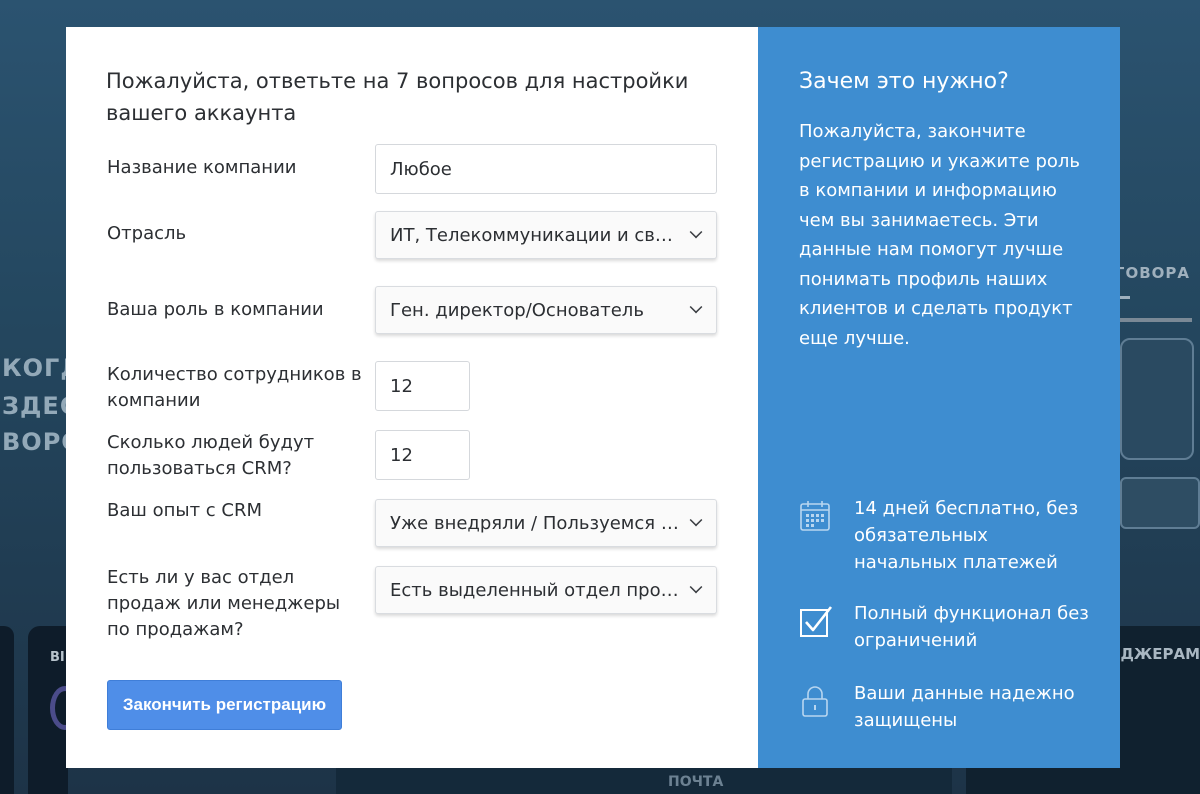 The image size is (1200, 794). What do you see at coordinates (1152, 273) in the screenshot?
I see `background-heading: ГОВОРА` at bounding box center [1152, 273].